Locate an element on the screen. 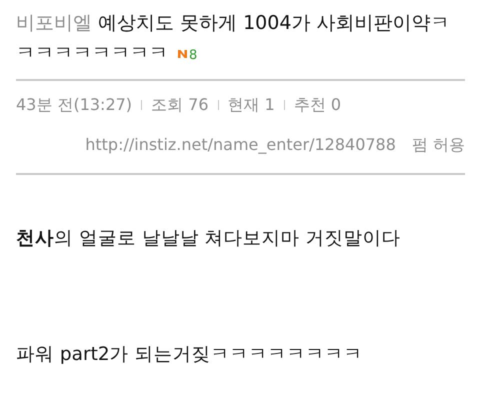 The width and height of the screenshot is (480, 403). category-label: 비포비엘 is located at coordinates (54, 23).